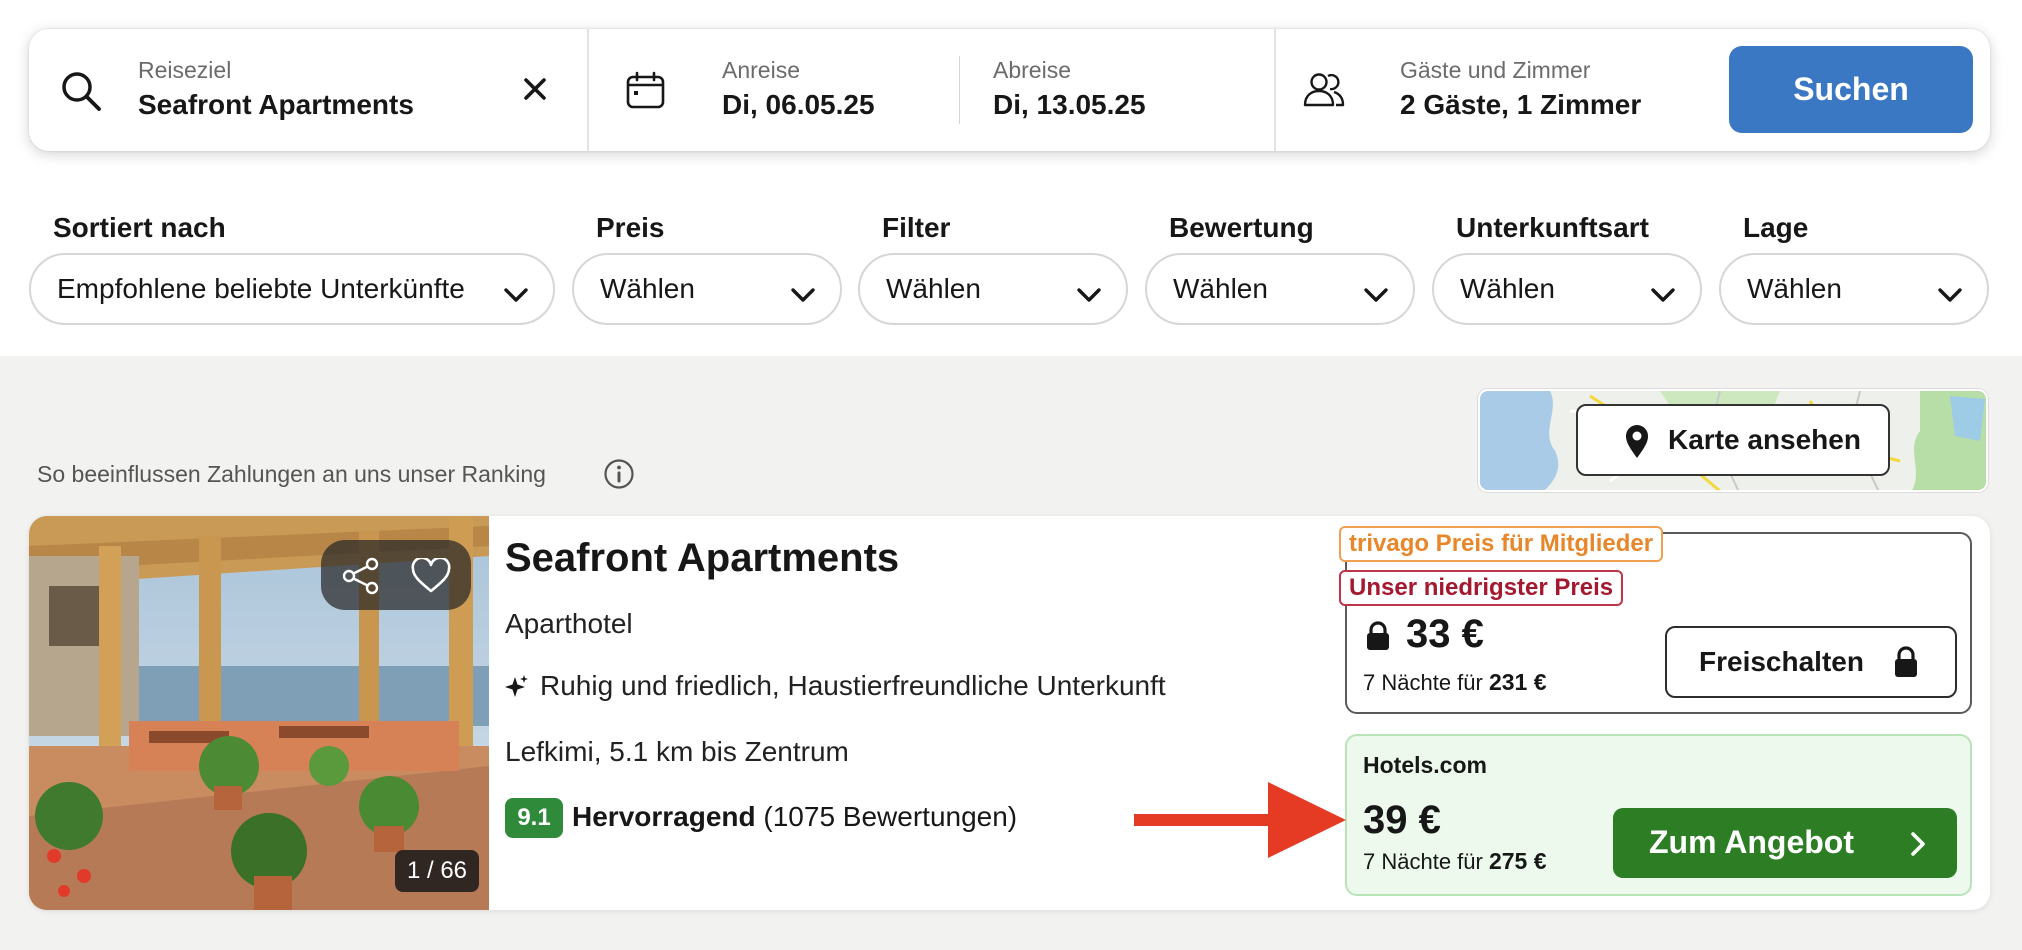 This screenshot has height=950, width=2022. I want to click on filter-property-type: Unterkunftsart Wählen, so click(1567, 268).